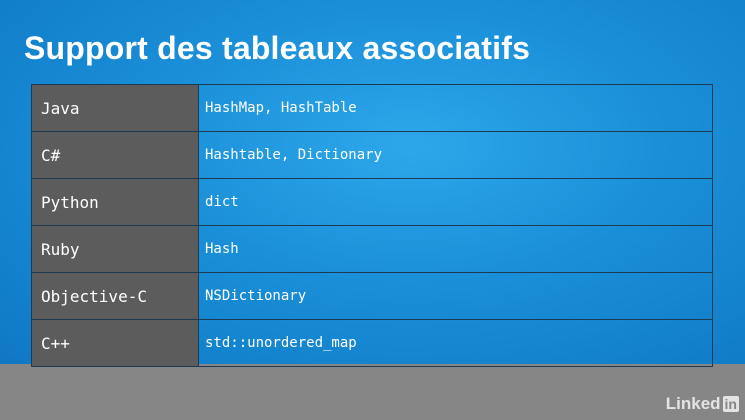 The width and height of the screenshot is (745, 420). What do you see at coordinates (730, 404) in the screenshot?
I see `logo-in-badge: in` at bounding box center [730, 404].